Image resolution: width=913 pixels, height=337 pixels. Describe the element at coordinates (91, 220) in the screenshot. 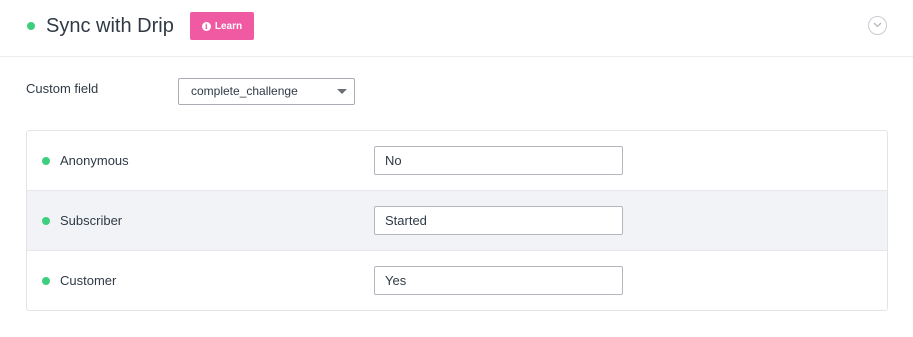

I see `row-label: Subscriber` at that location.